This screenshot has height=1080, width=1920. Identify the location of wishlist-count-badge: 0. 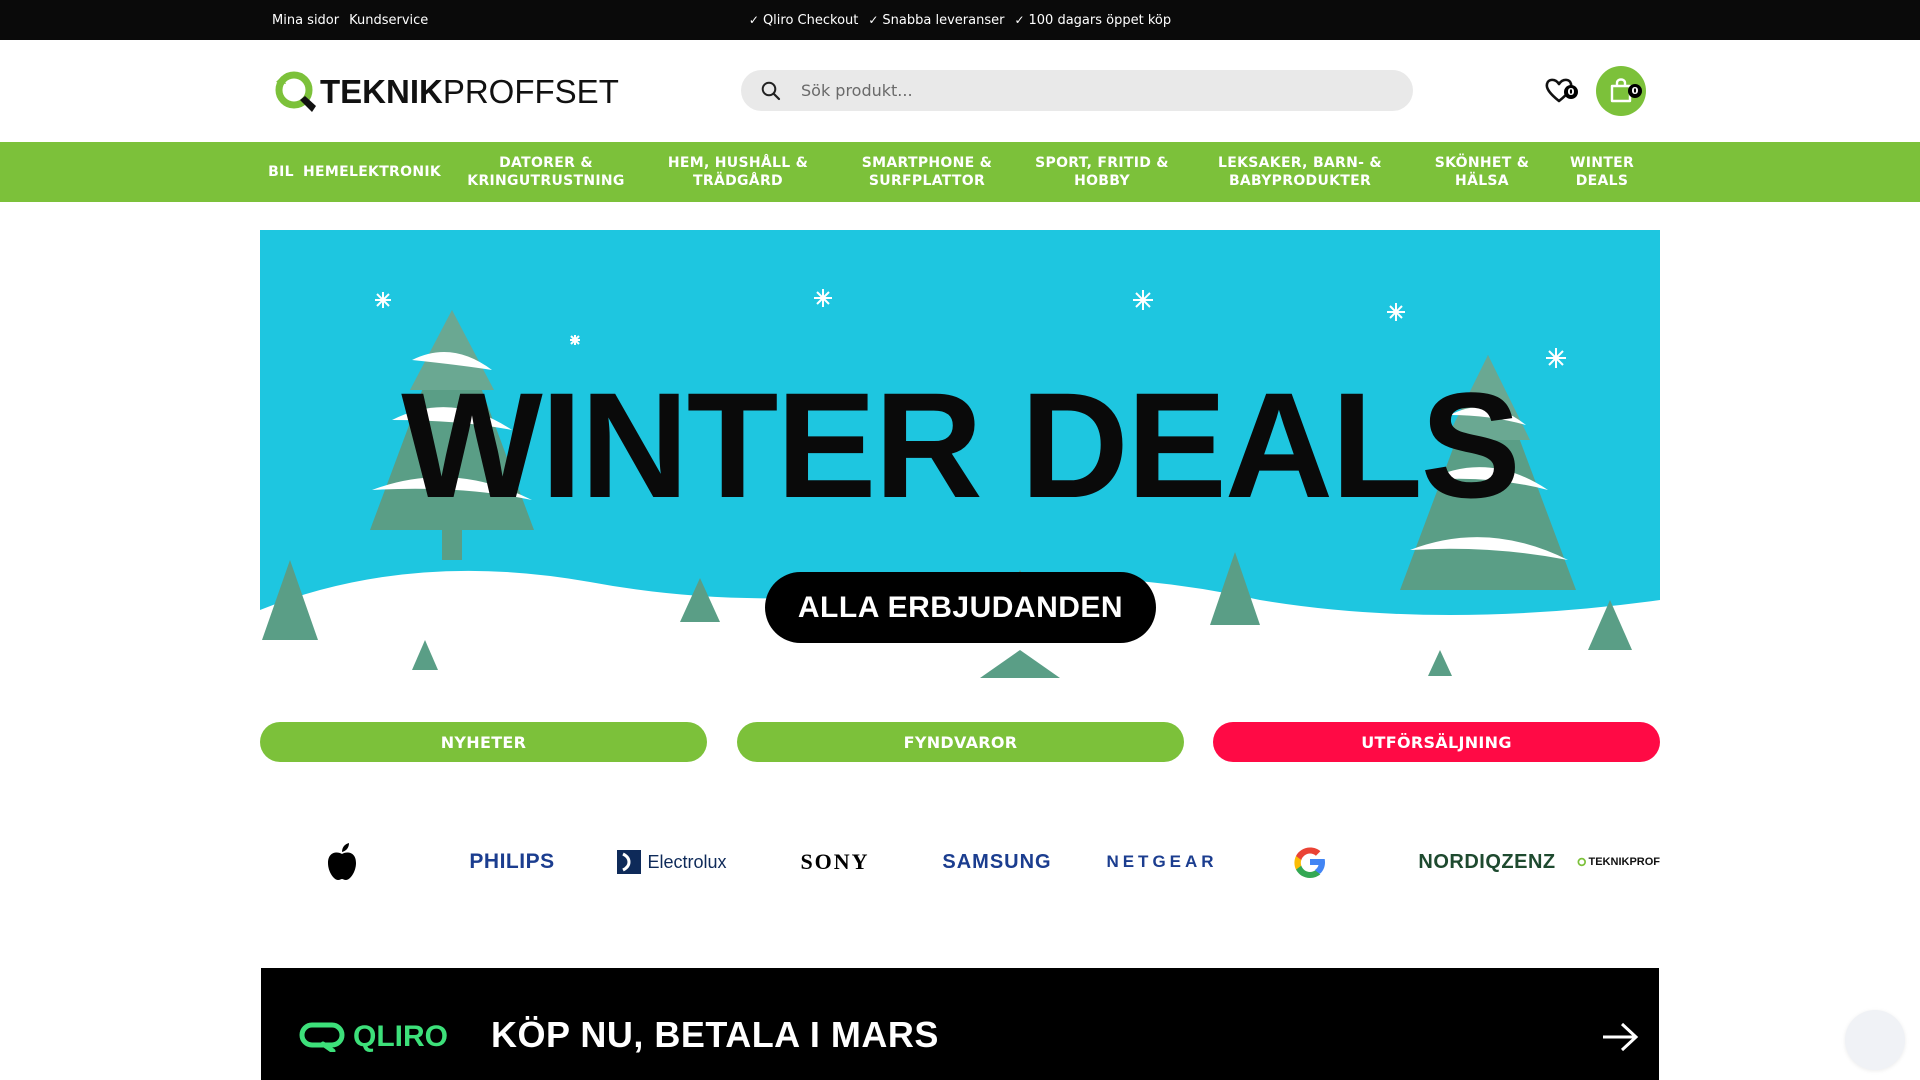
(1571, 92).